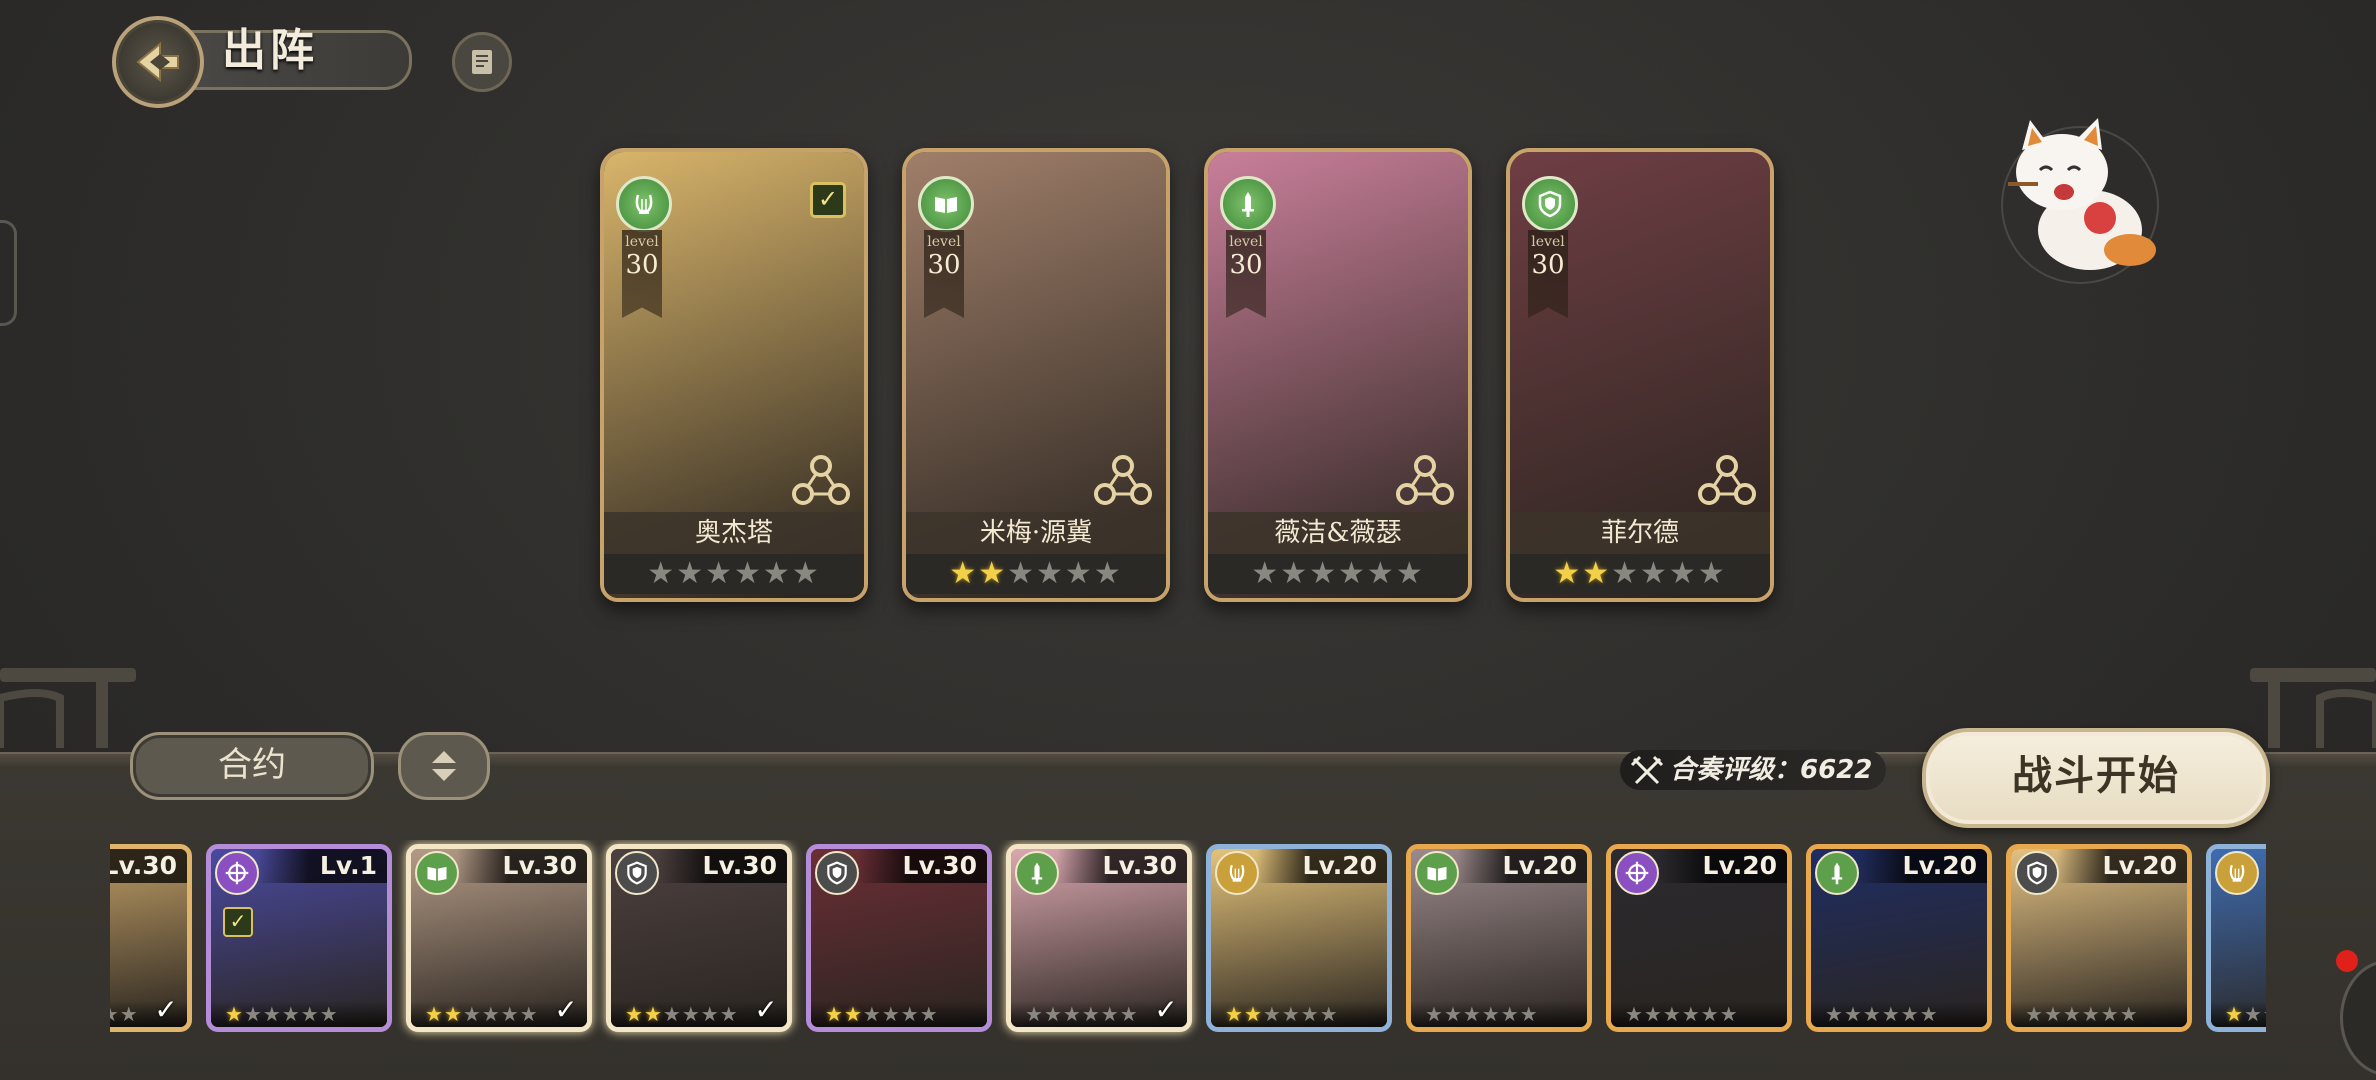 Image resolution: width=2376 pixels, height=1080 pixels. I want to click on cat-mascot-icon, so click(2080, 201).